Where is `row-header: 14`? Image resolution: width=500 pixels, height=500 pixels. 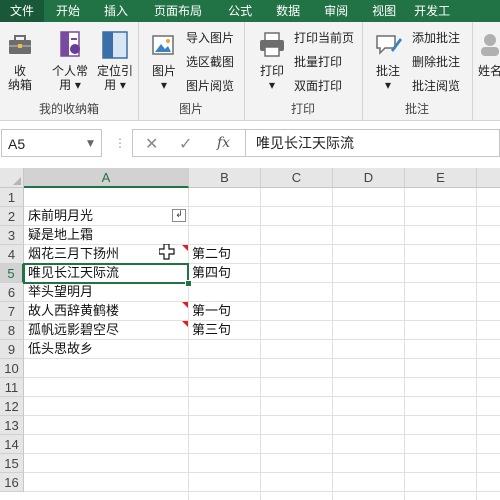
row-header: 14 is located at coordinates (12, 444).